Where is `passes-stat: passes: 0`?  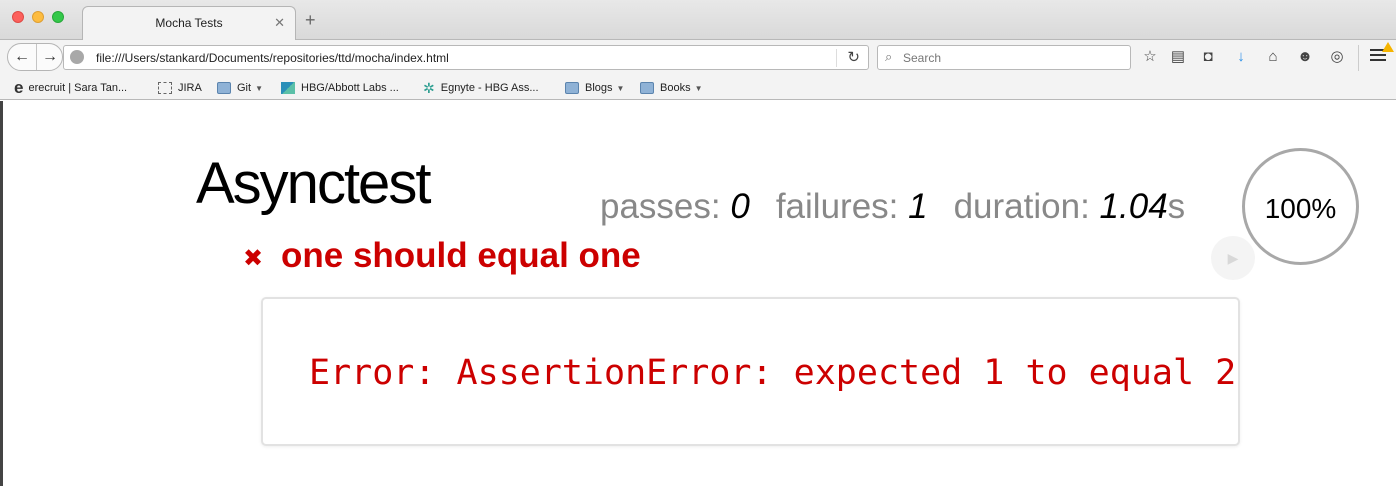
passes-stat: passes: 0 is located at coordinates (675, 206).